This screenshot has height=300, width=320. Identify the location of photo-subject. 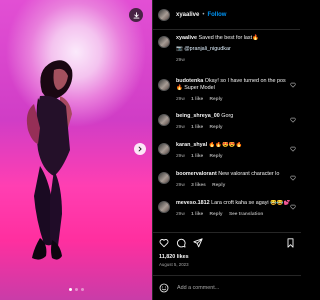
(49, 160).